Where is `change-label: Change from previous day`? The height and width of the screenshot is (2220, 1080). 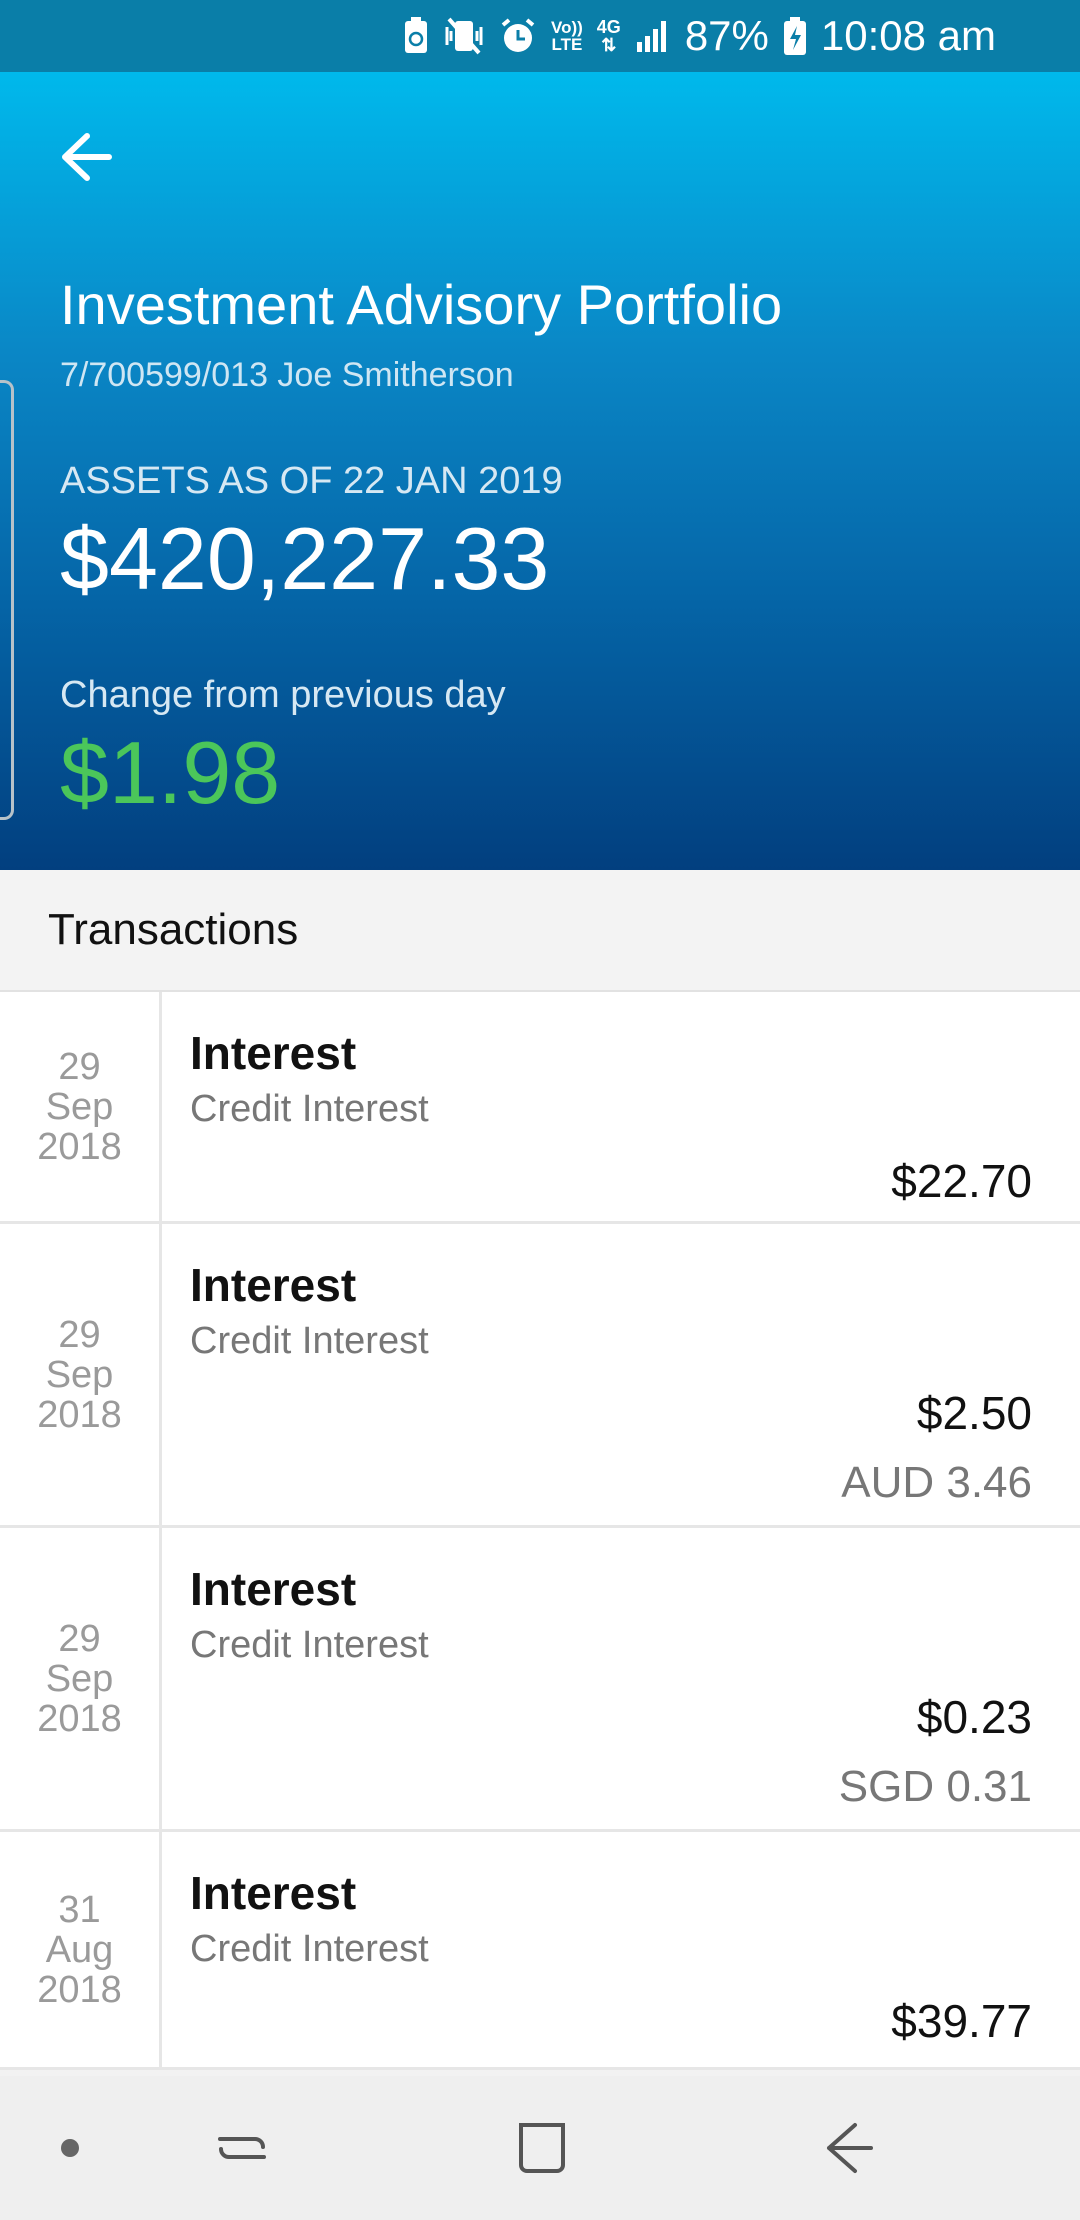
change-label: Change from previous day is located at coordinates (283, 695).